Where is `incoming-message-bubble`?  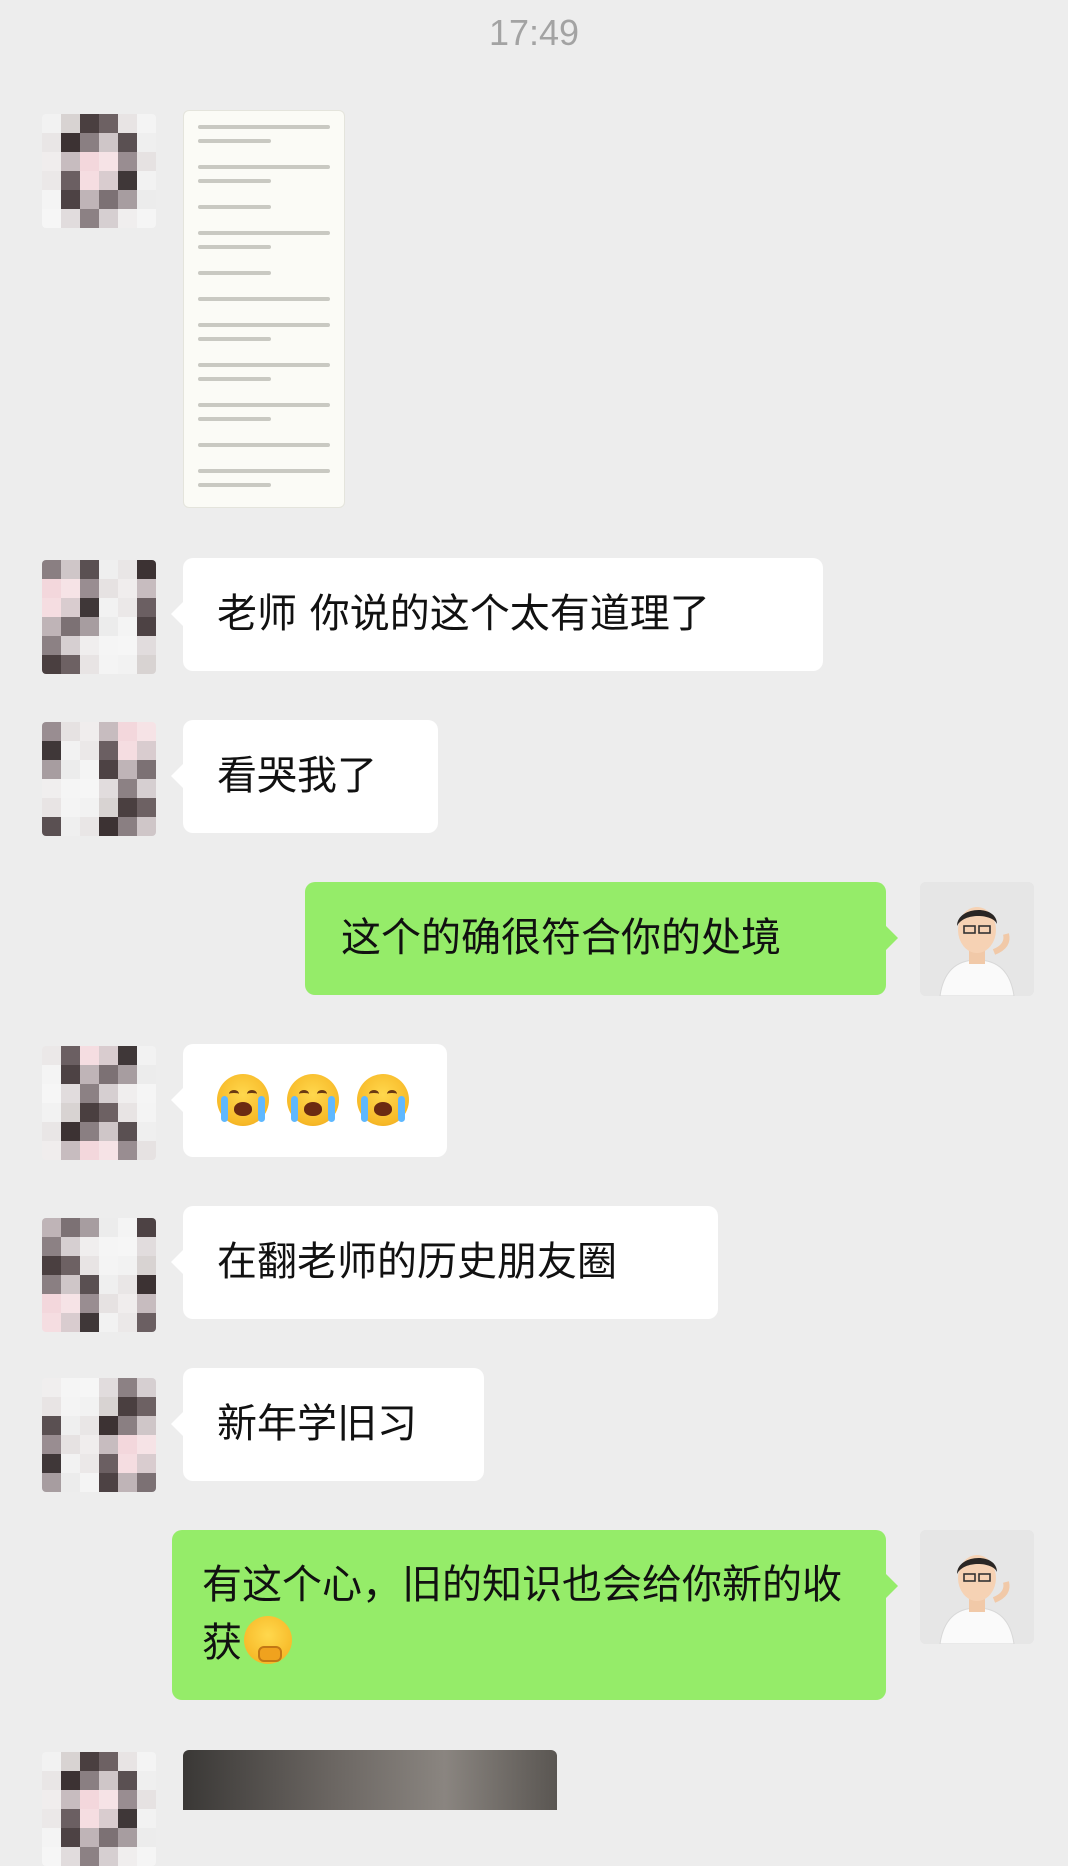 incoming-message-bubble is located at coordinates (309, 1100).